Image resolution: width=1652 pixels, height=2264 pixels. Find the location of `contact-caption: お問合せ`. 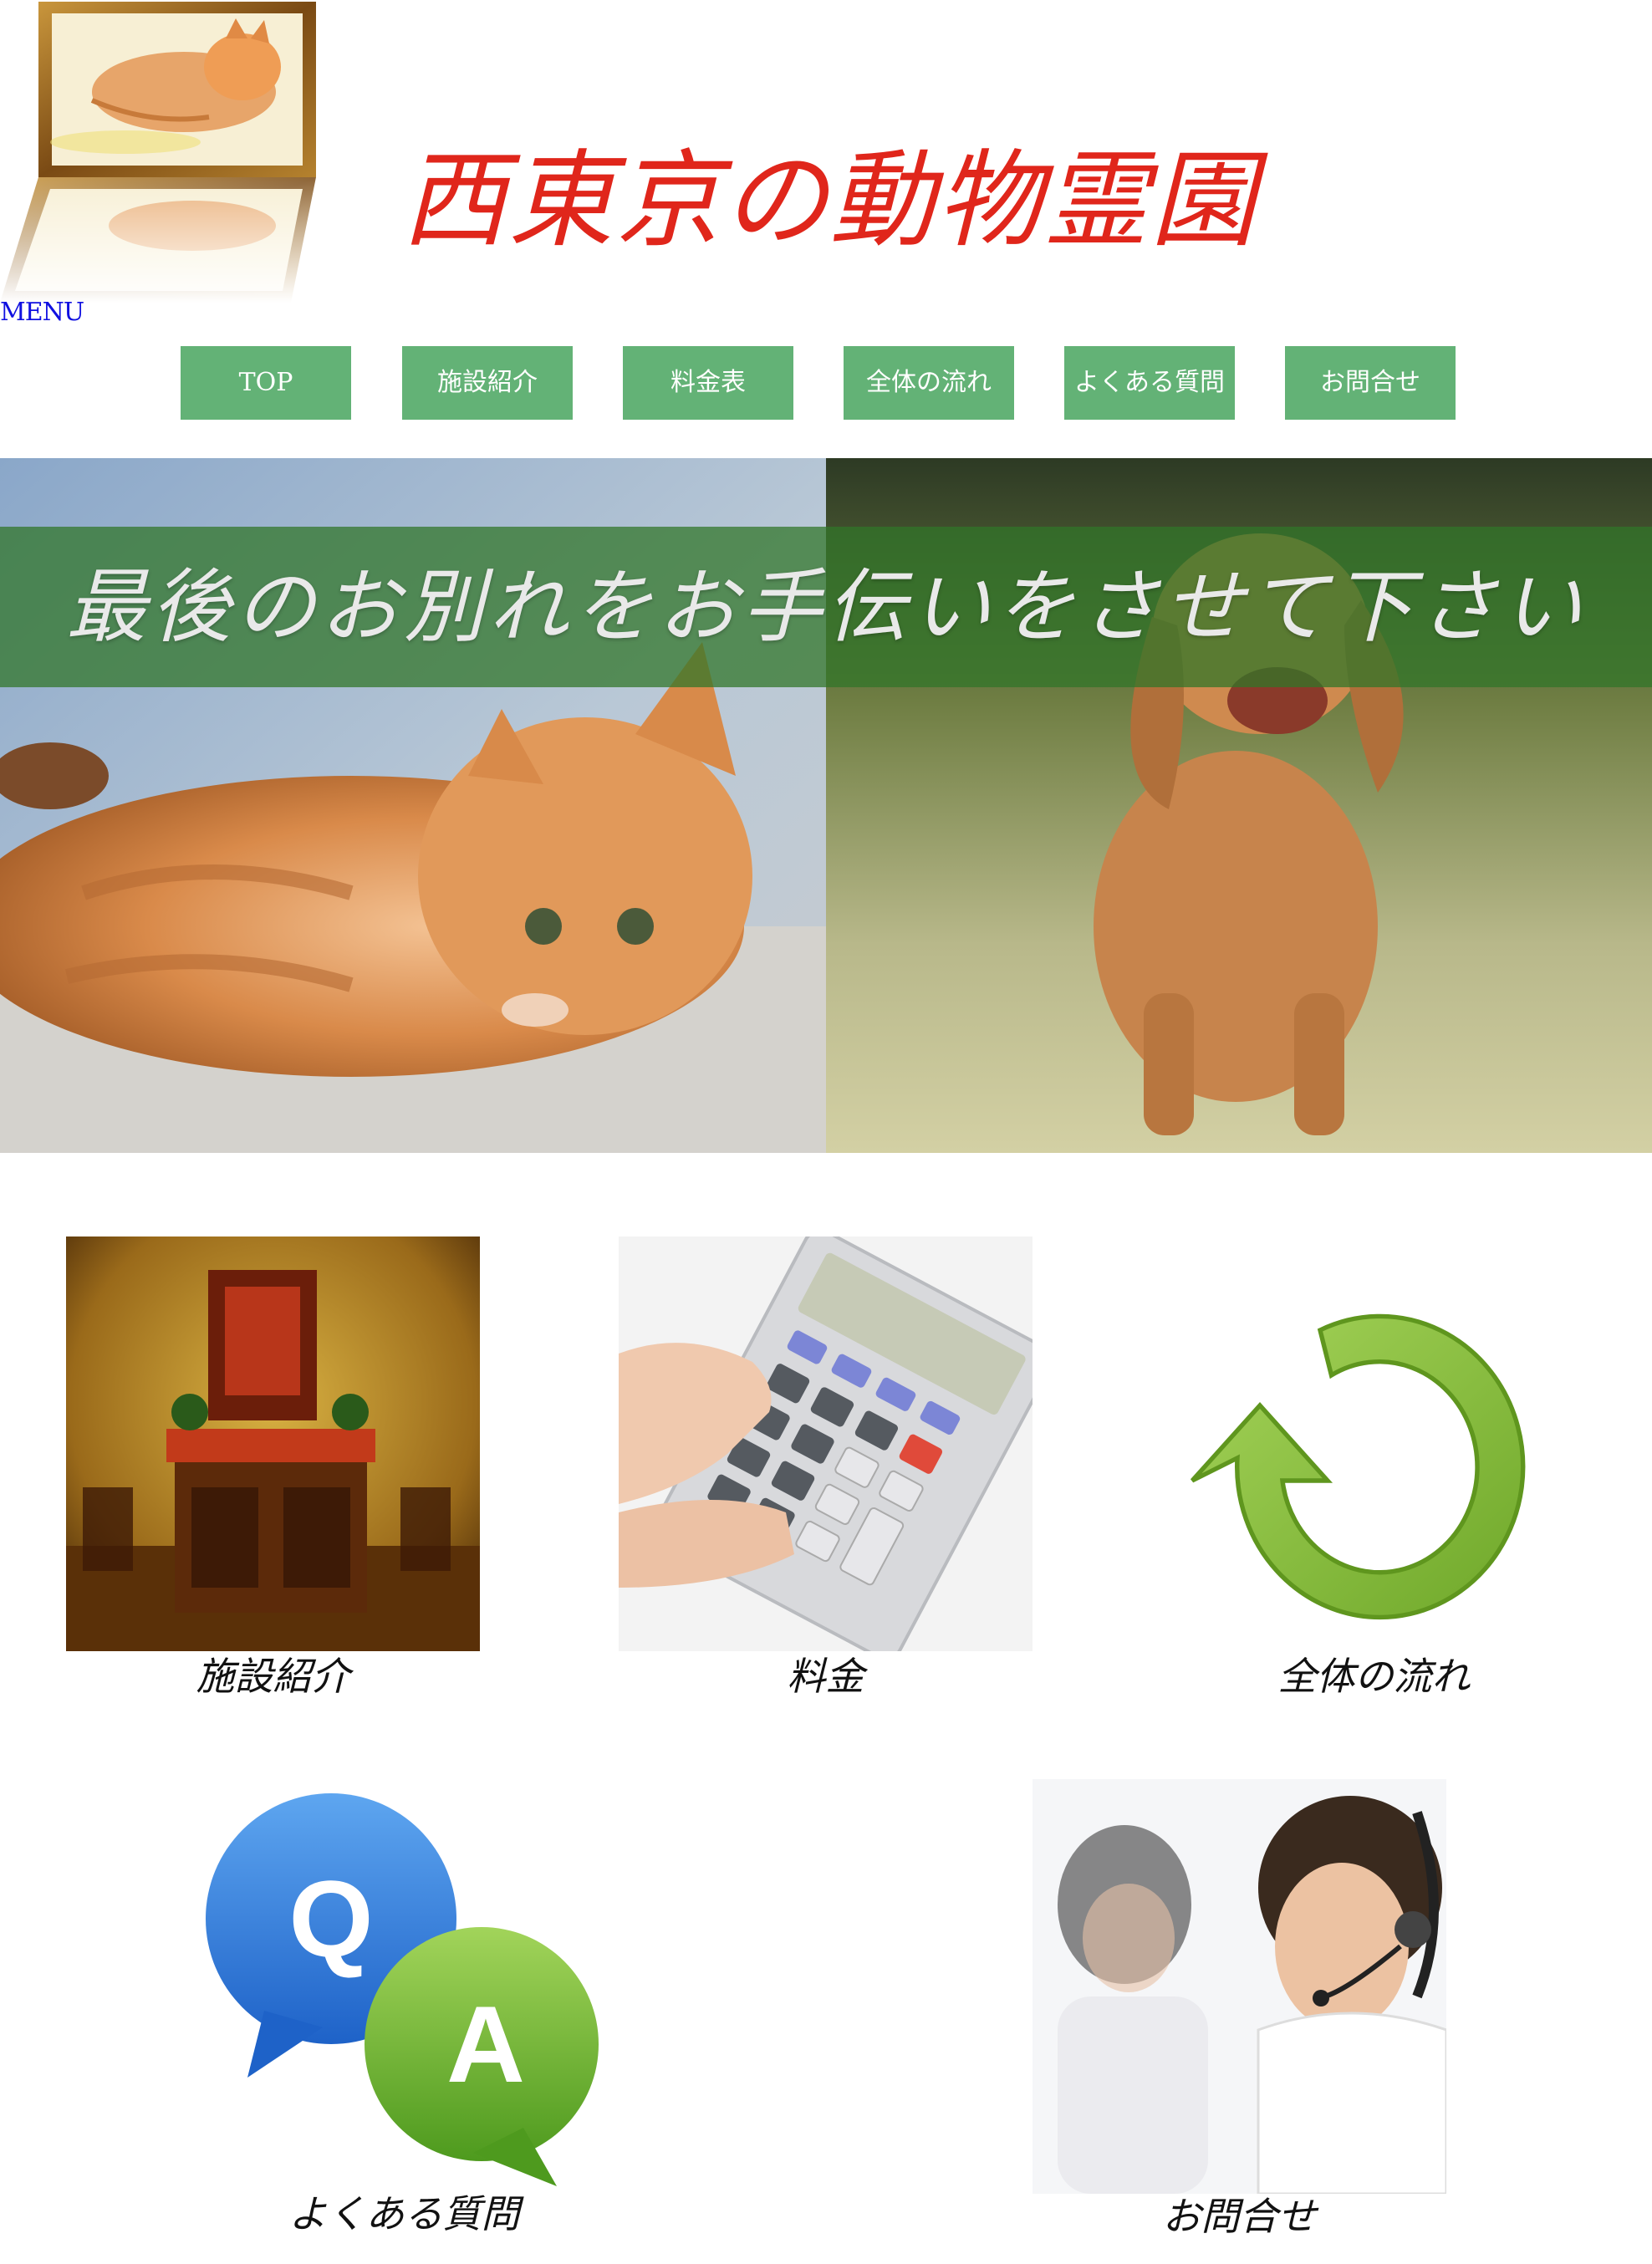

contact-caption: お問合せ is located at coordinates (1239, 2216).